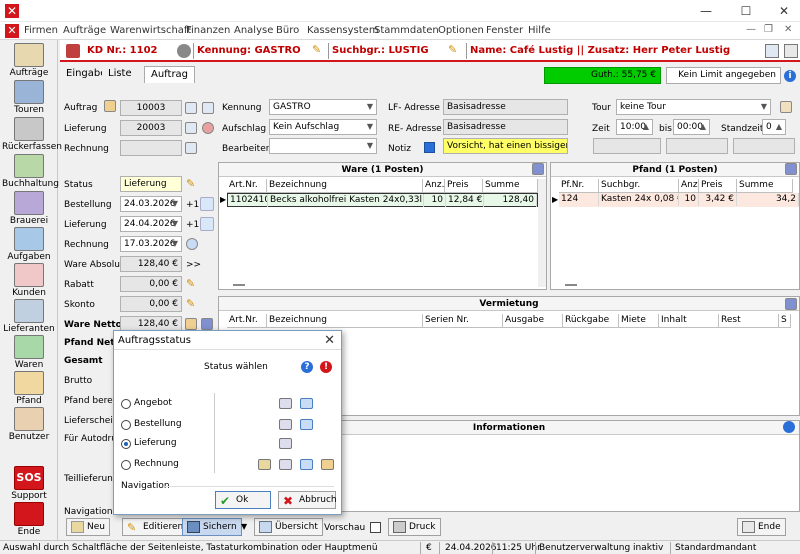 Image resolution: width=800 pixels, height=554 pixels. Describe the element at coordinates (155, 527) in the screenshot. I see `editieren-button: ✎ Editieren` at that location.